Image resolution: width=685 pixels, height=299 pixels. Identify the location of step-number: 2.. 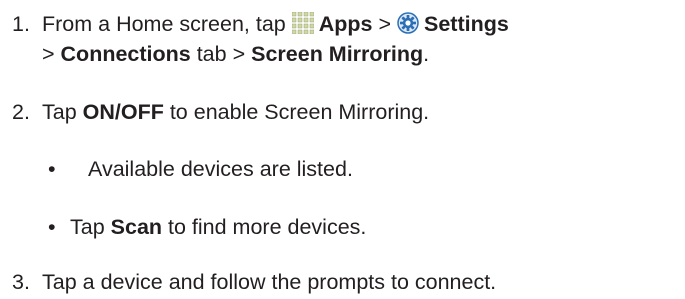
(21, 112).